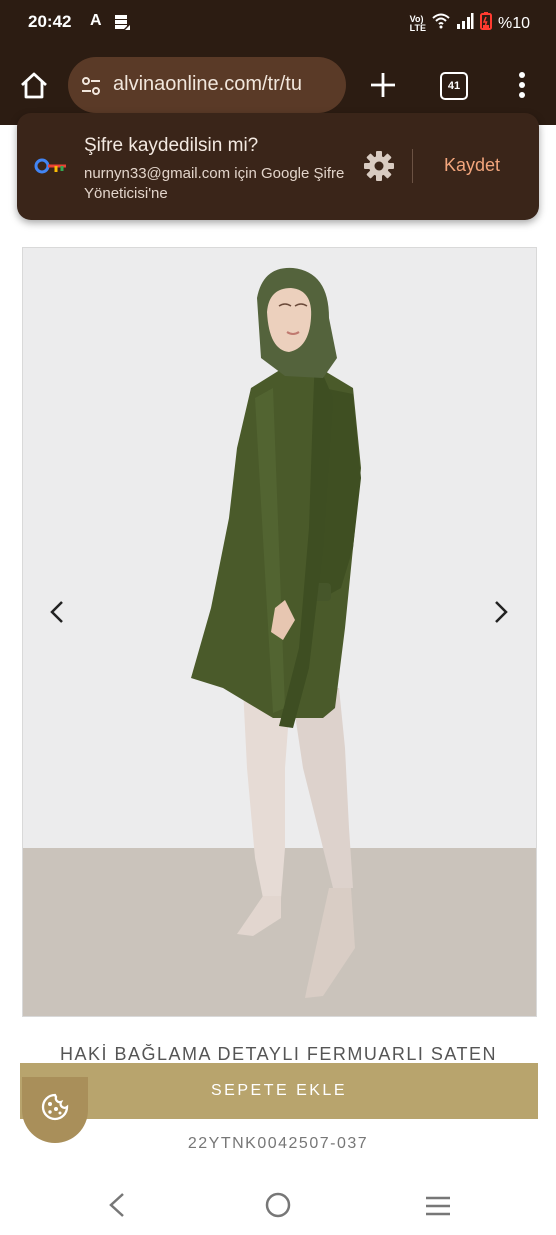 The image size is (556, 1235). I want to click on system-navigation-bar, so click(278, 1205).